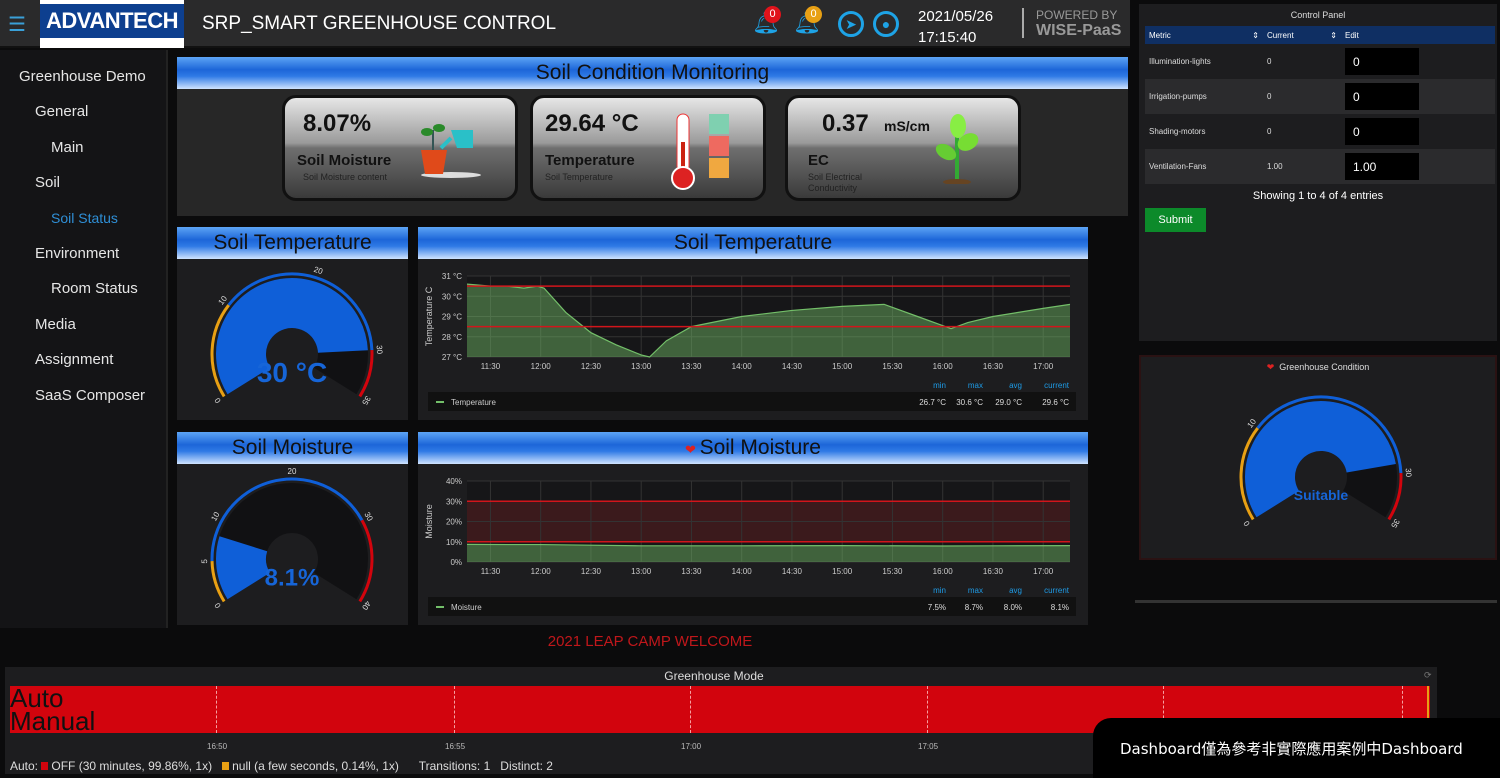 This screenshot has height=778, width=1500. I want to click on chart-title-text: Soil Moisture, so click(760, 447).